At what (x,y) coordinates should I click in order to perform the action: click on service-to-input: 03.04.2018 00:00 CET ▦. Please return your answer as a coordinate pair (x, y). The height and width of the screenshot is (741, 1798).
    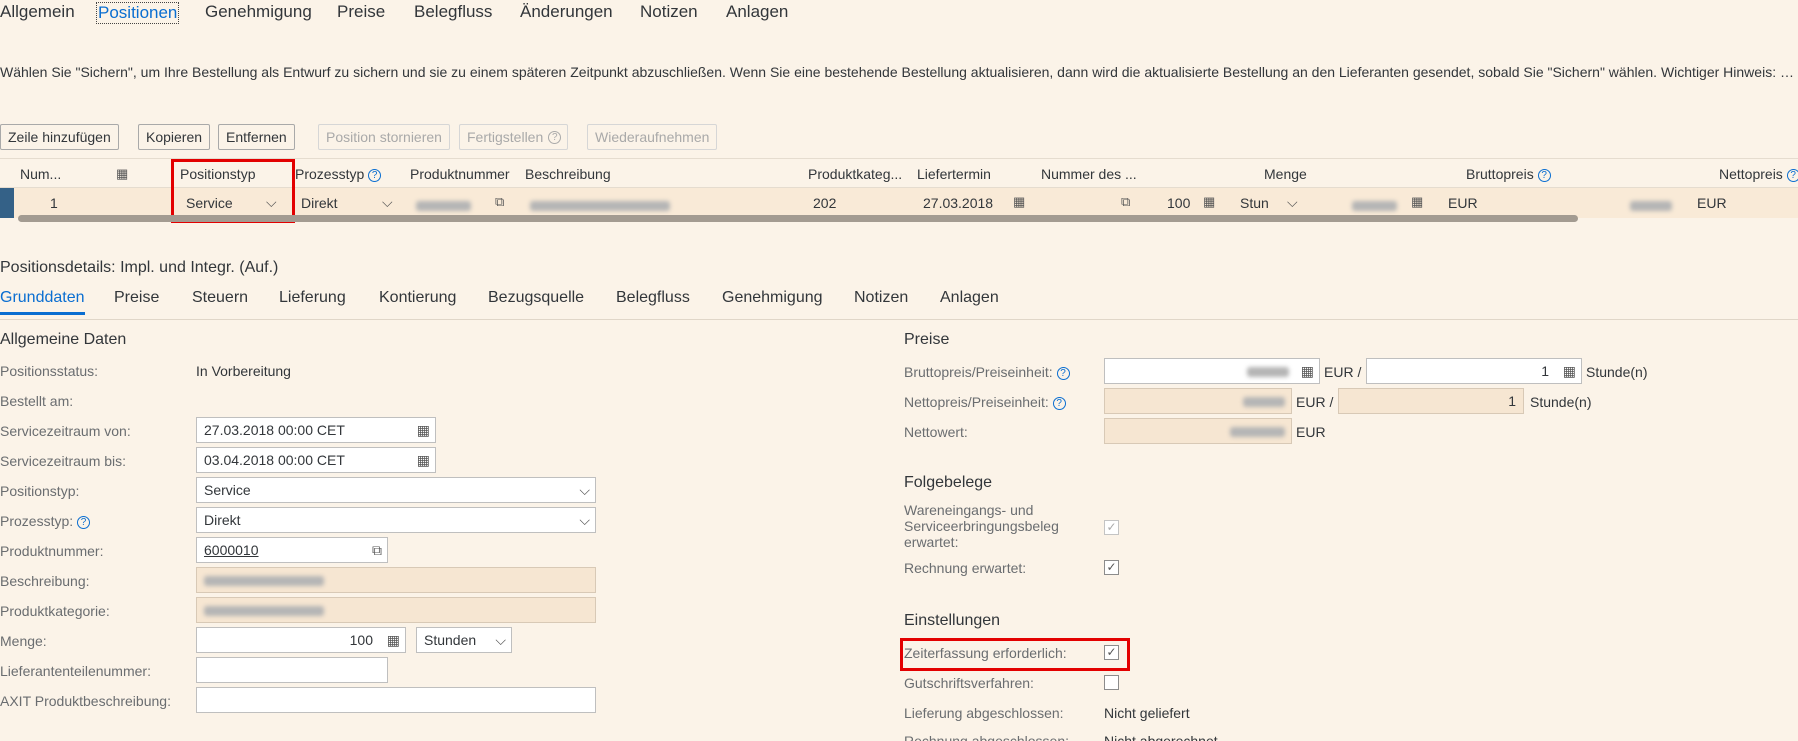
    Looking at the image, I should click on (316, 460).